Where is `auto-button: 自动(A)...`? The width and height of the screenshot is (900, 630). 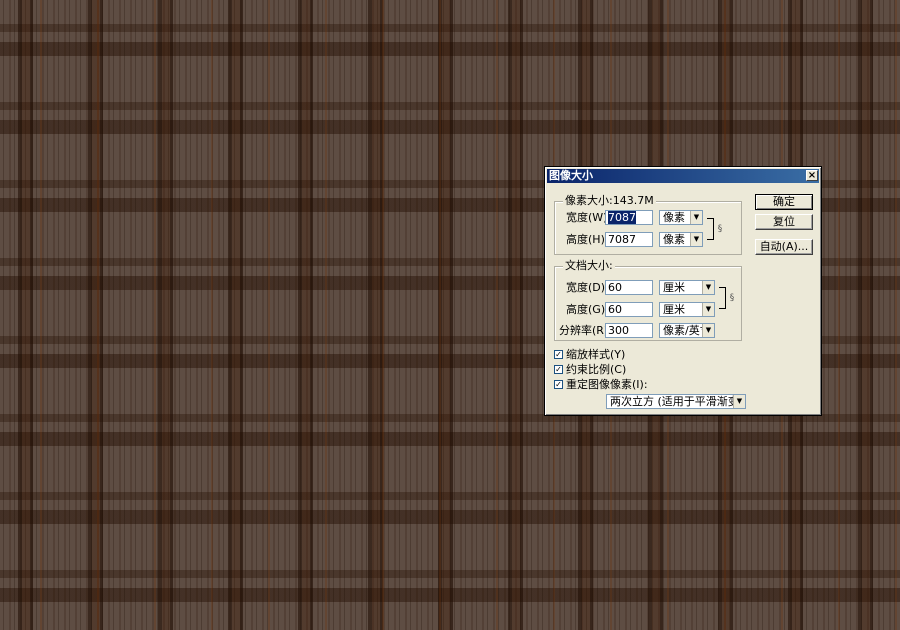 auto-button: 自动(A)... is located at coordinates (784, 247).